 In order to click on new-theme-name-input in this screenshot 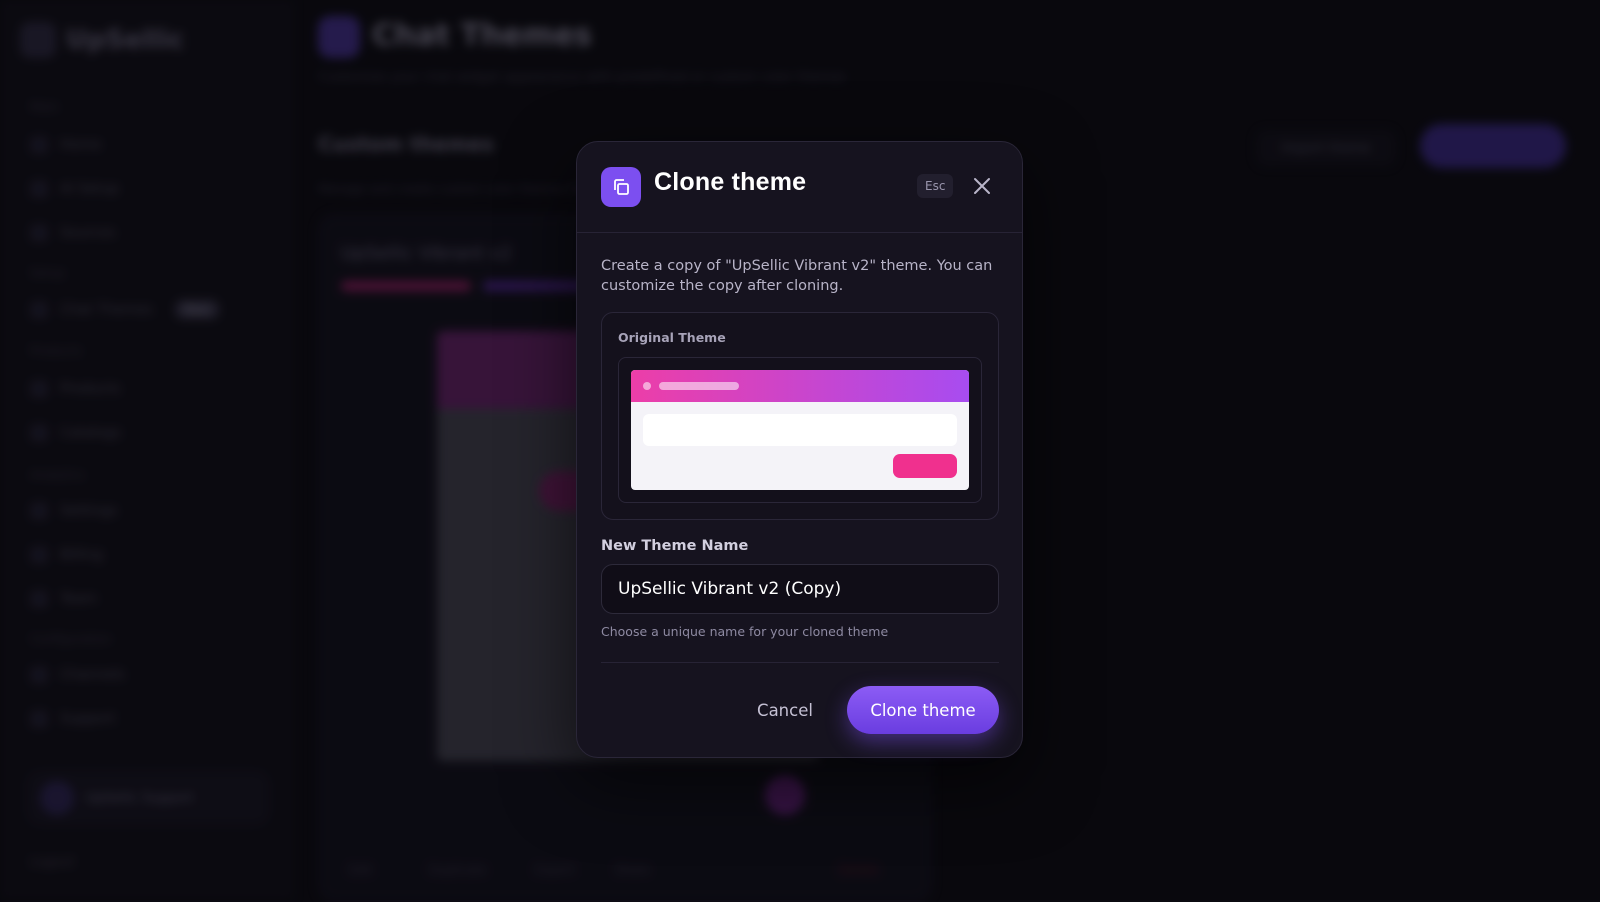, I will do `click(800, 589)`.